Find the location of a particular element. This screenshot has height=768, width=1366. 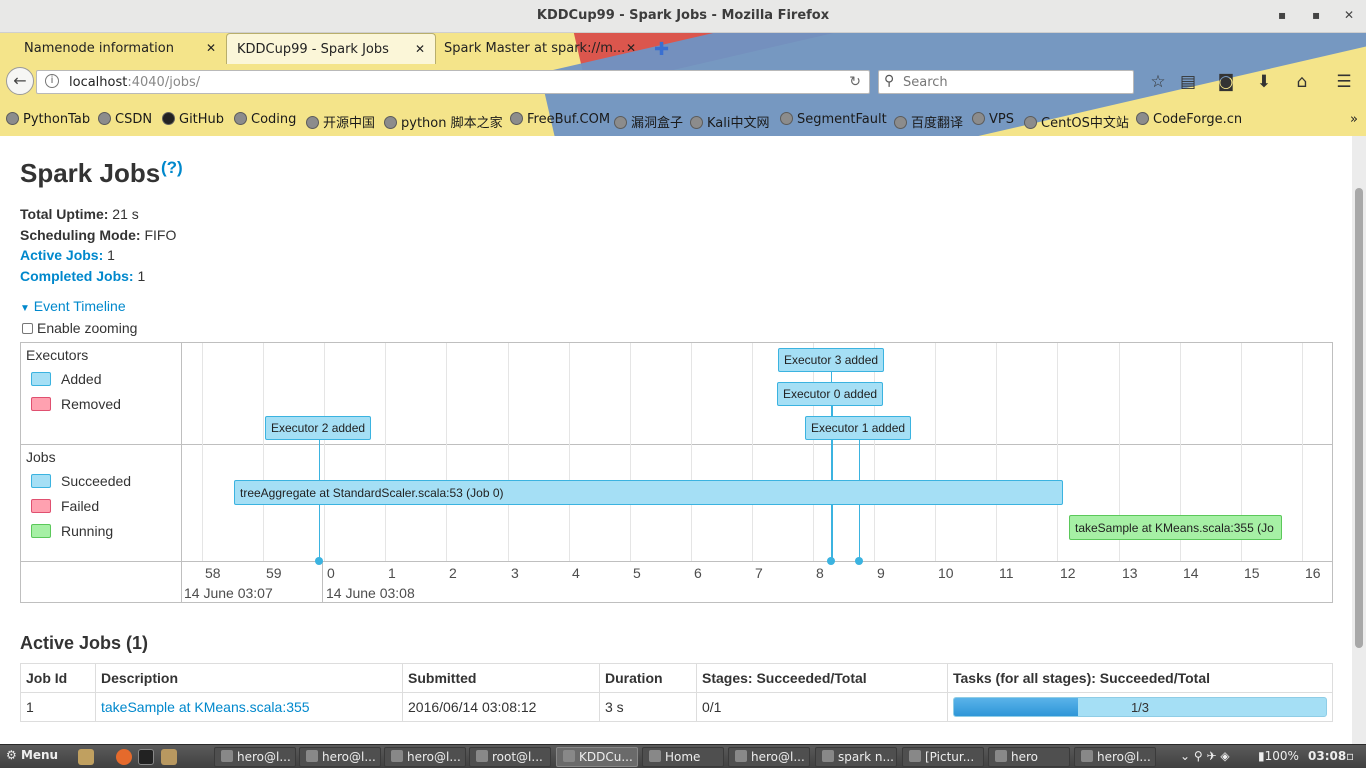

help-link: (?) is located at coordinates (172, 168).